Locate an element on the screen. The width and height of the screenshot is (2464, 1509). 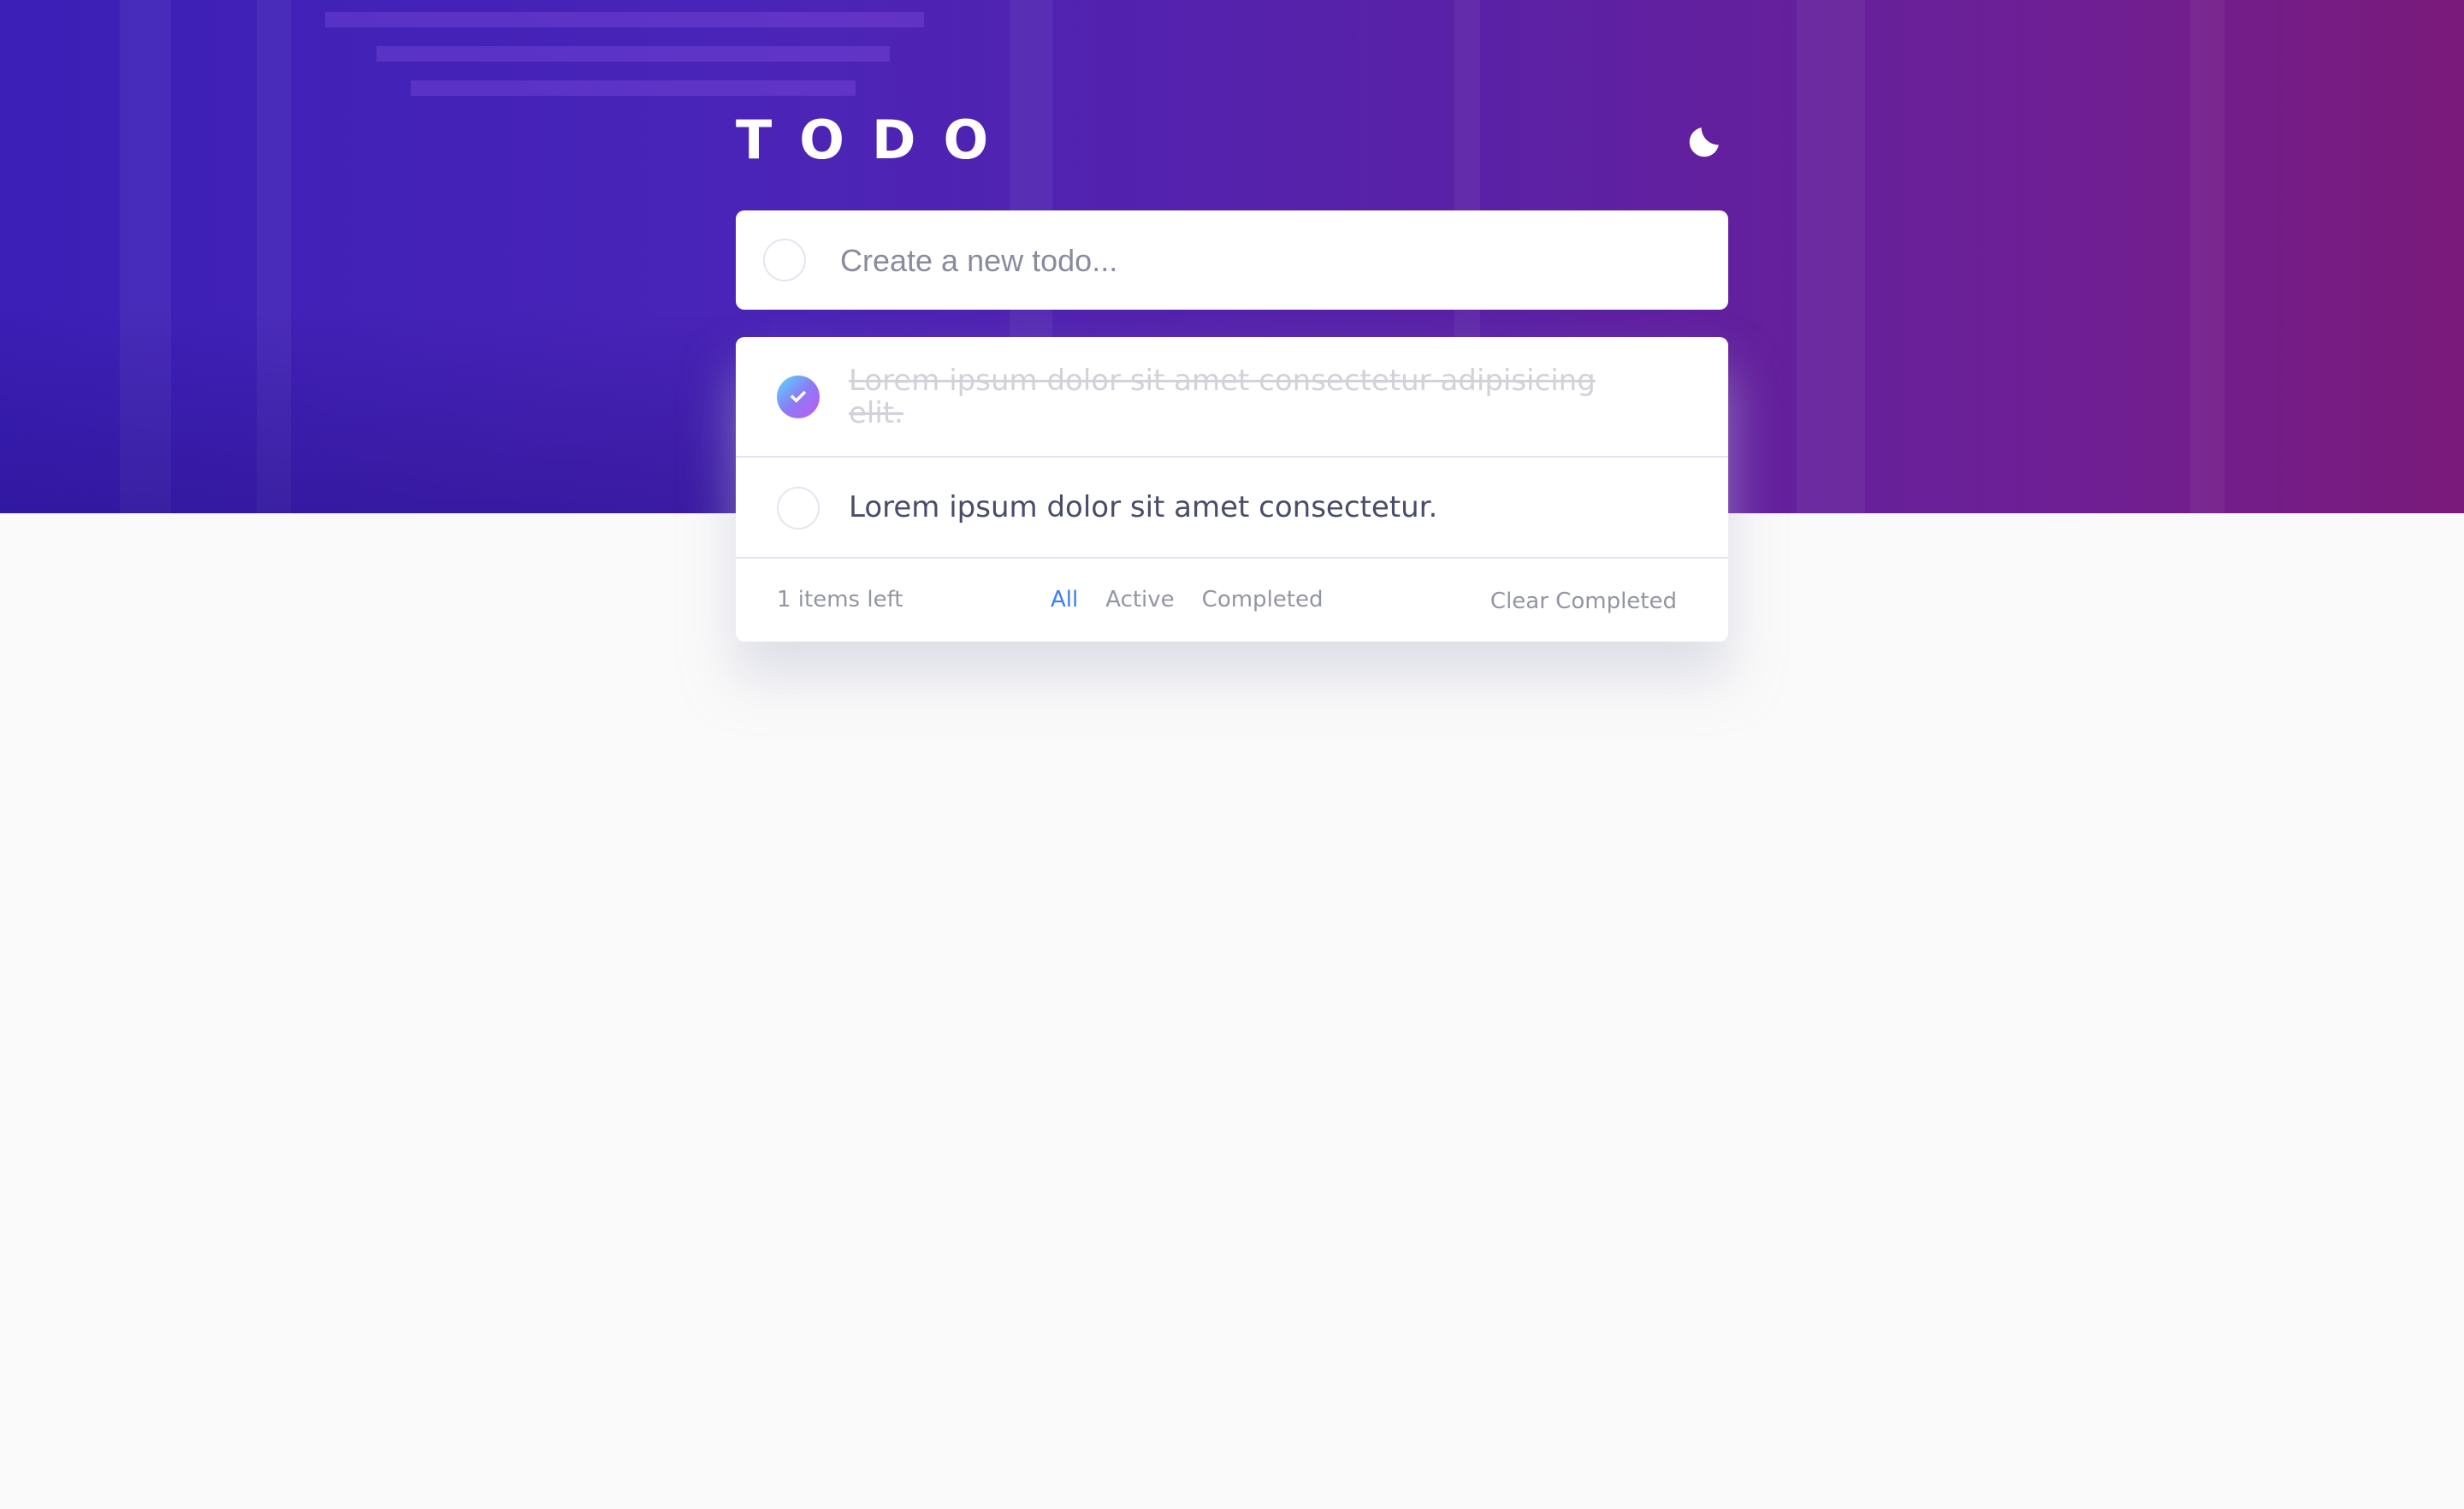
moon-icon is located at coordinates (1704, 142).